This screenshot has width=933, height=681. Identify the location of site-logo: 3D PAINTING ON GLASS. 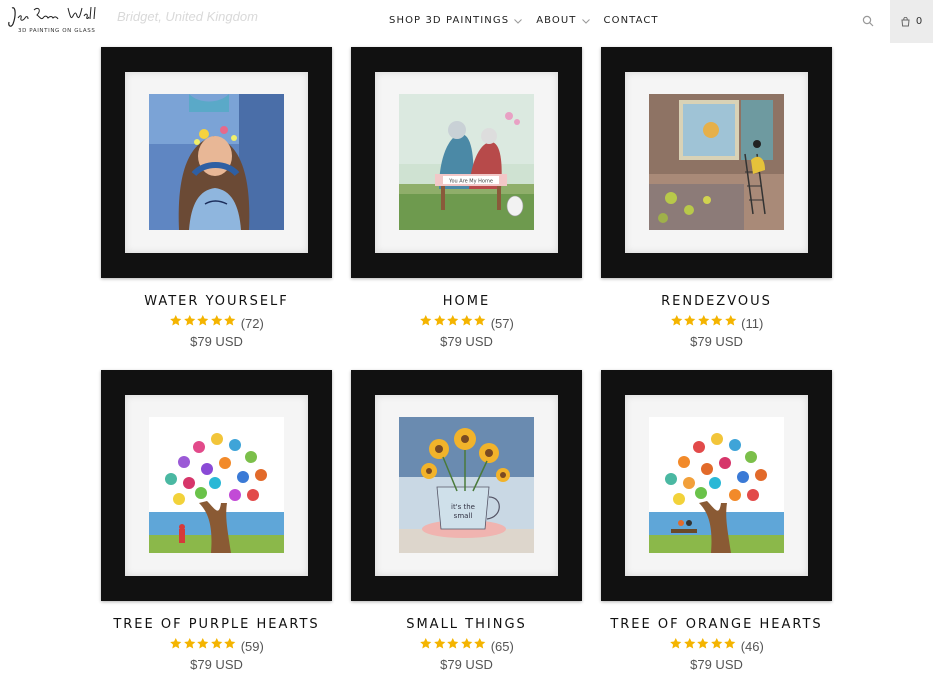
(52, 21).